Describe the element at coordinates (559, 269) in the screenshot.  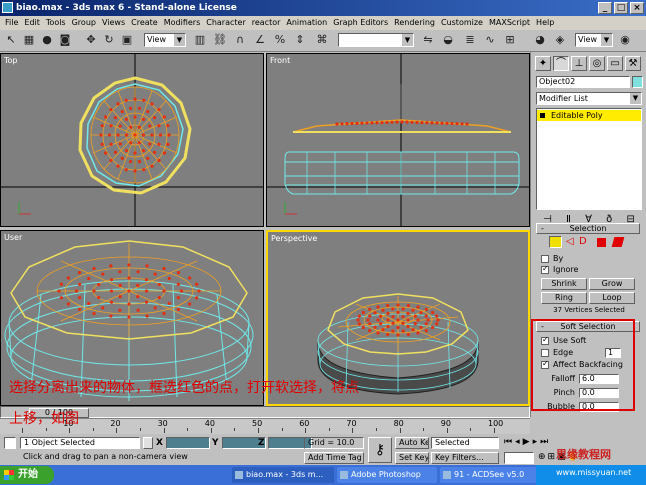
I see `ignore-backfacing-checkbox: Ignore` at that location.